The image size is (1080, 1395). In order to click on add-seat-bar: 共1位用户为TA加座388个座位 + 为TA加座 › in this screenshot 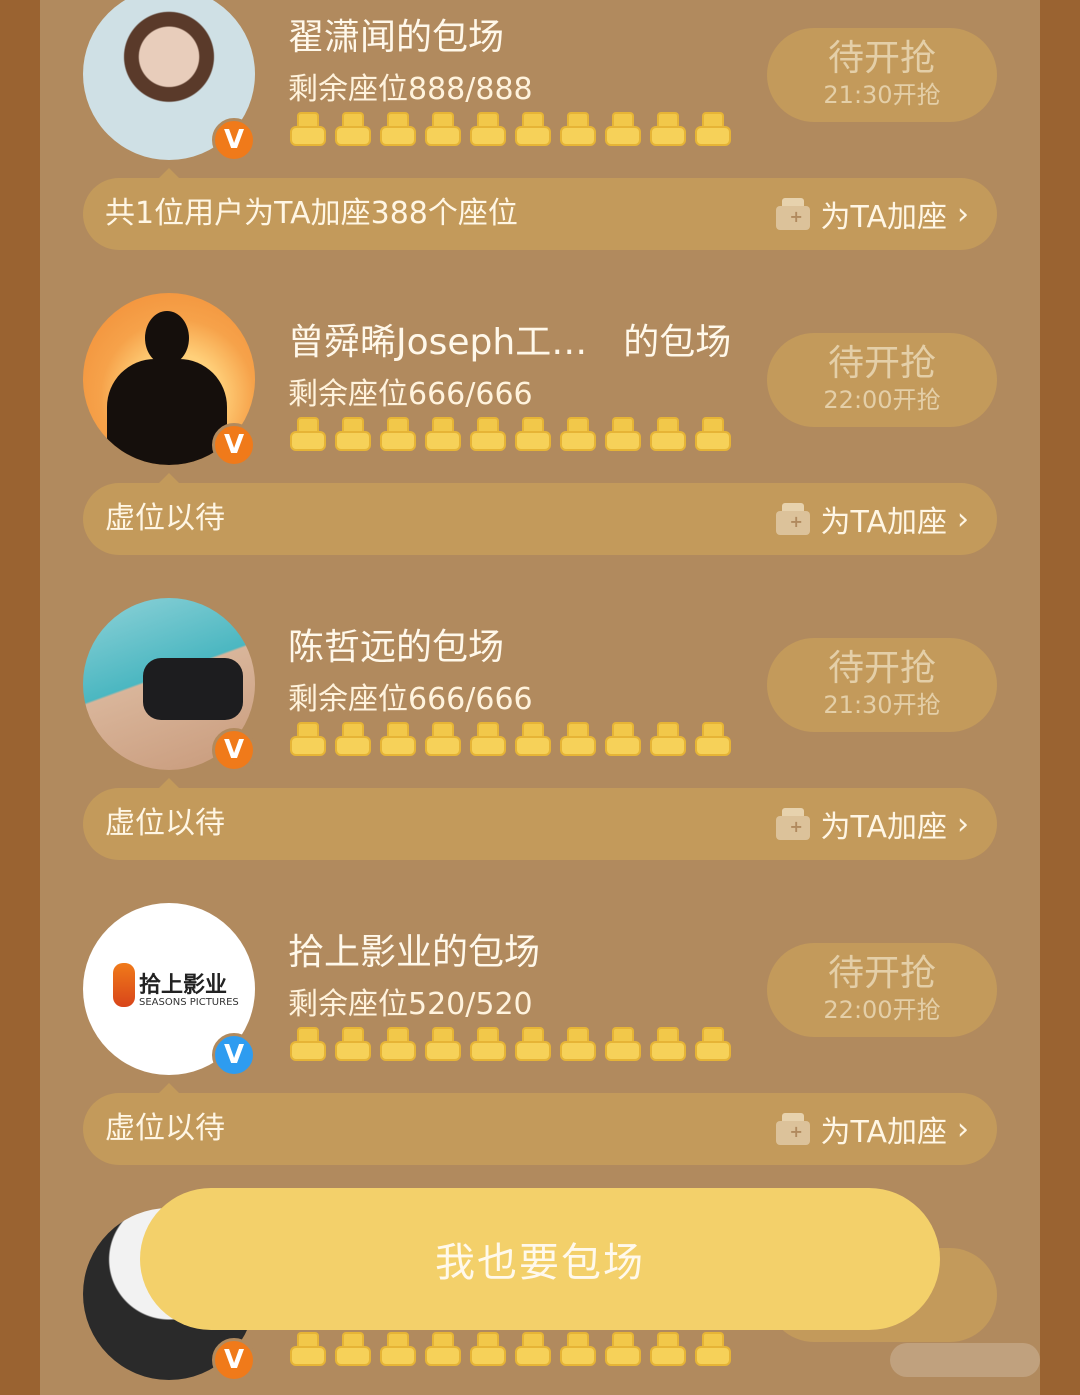, I will do `click(540, 214)`.